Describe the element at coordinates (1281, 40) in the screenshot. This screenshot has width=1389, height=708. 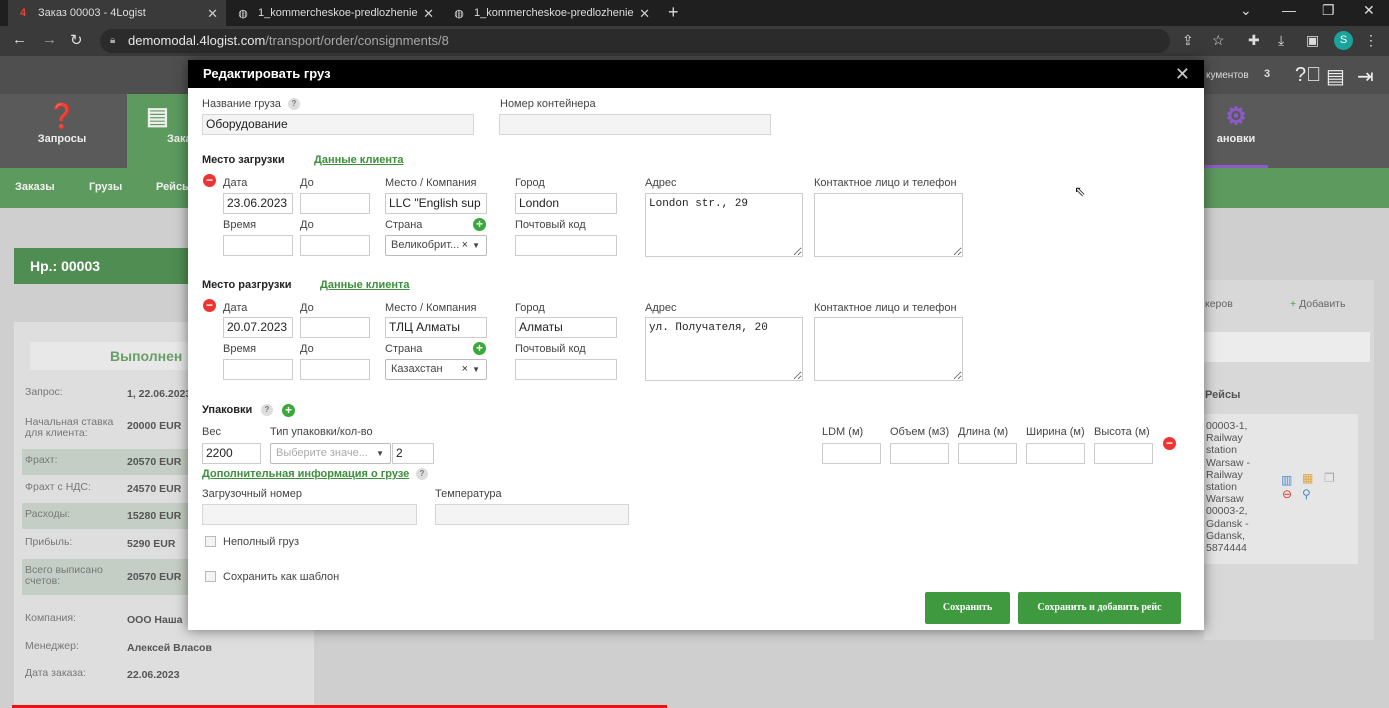
I see `download-icon: ⤓` at that location.